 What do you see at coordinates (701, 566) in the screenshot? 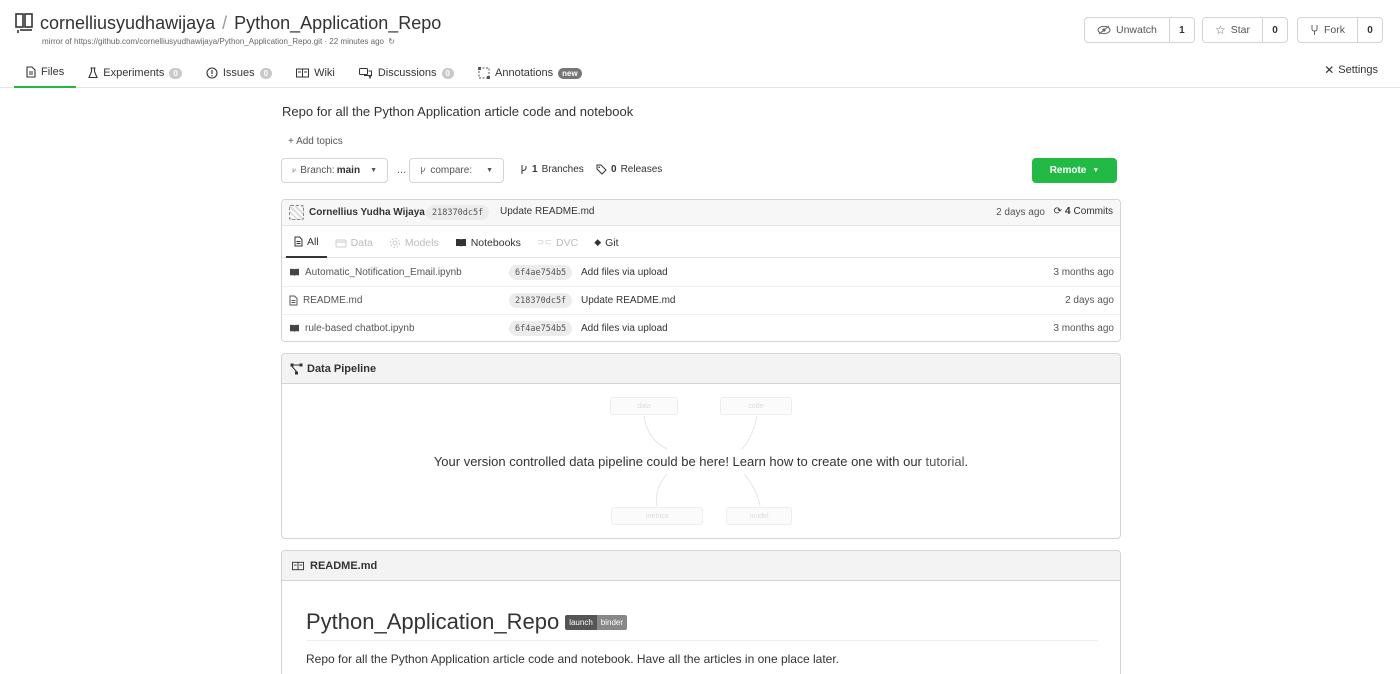
I see `readme-header: README.md` at bounding box center [701, 566].